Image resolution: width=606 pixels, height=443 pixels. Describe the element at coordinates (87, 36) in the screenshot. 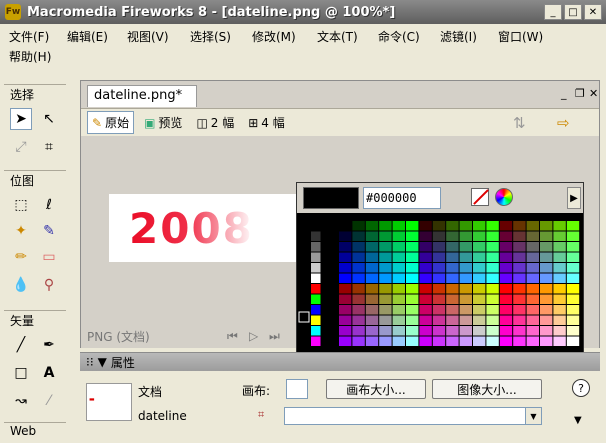

I see `menu-edit: 编辑(E)` at that location.